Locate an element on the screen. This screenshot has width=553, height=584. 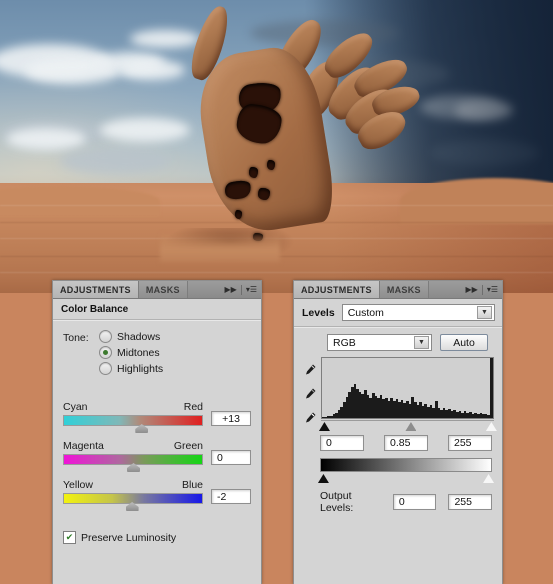
output-levels-row: Output Levels: 0 255 is located at coordinates (398, 499).